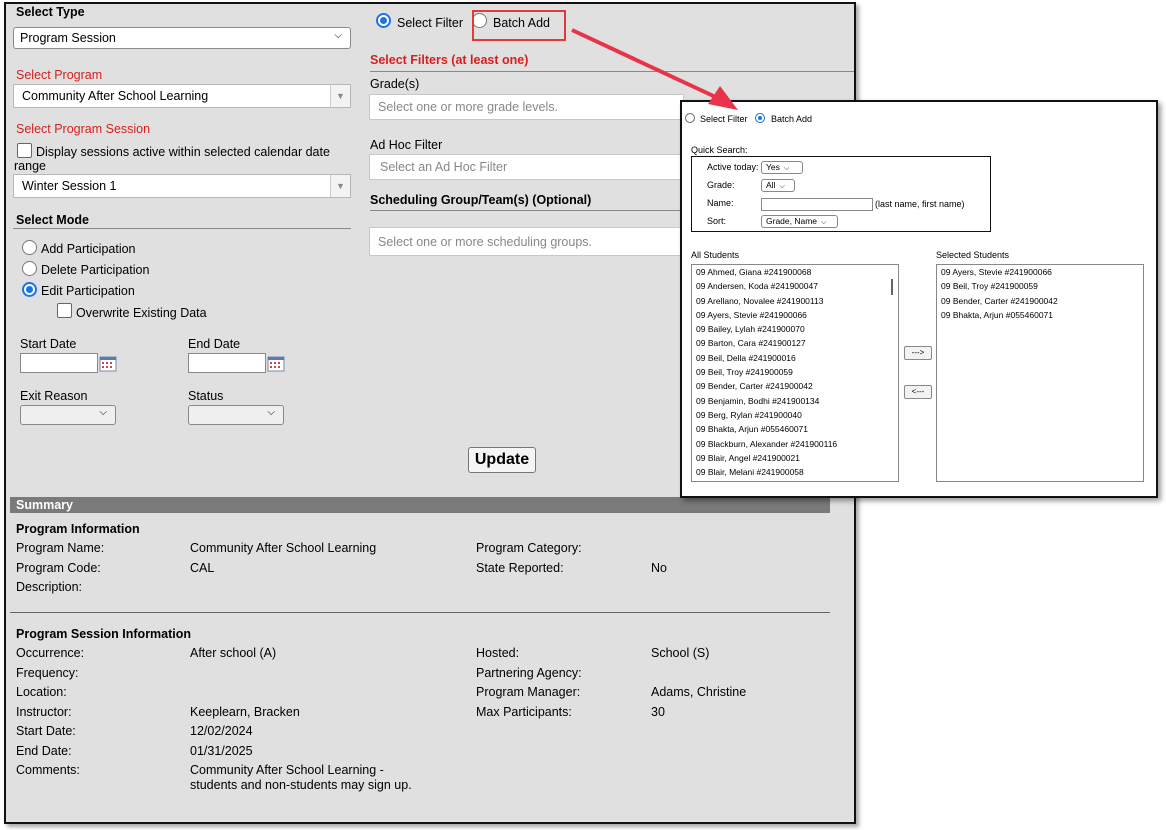  I want to click on callout-arrow, so click(654, 69).